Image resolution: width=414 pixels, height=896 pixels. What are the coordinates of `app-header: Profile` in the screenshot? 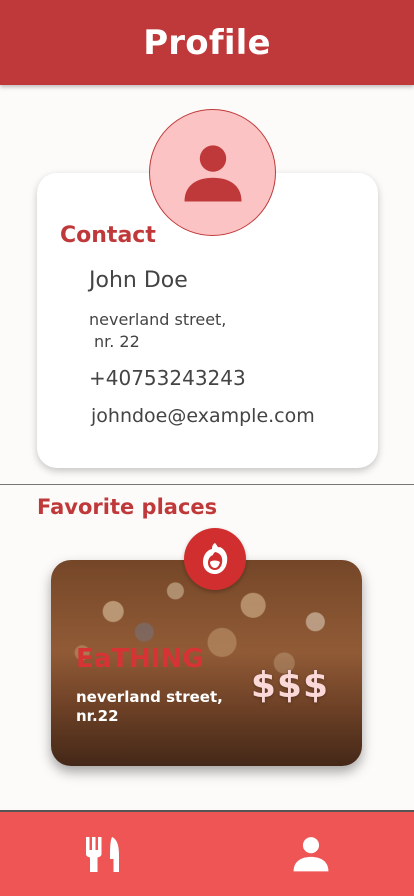 It's located at (207, 42).